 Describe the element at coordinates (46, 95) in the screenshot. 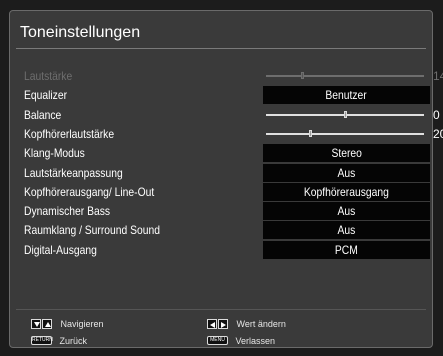

I see `menu-item-label: Equalizer` at that location.